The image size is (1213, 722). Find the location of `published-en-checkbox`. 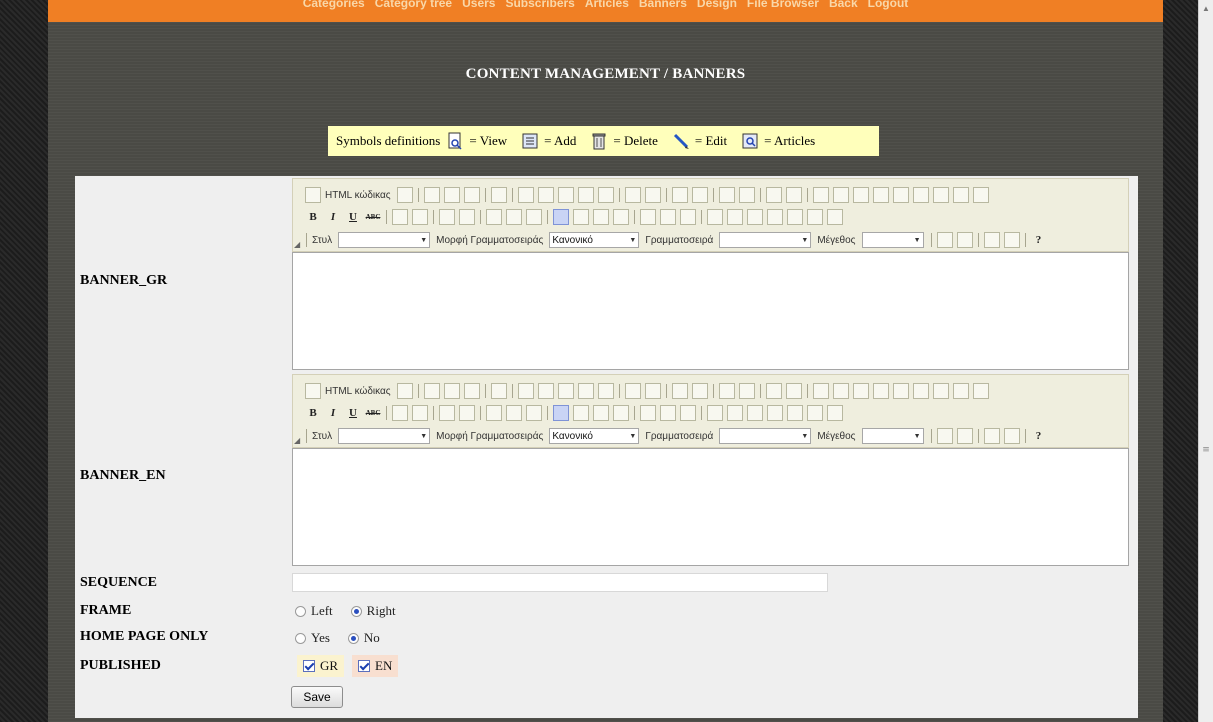

published-en-checkbox is located at coordinates (364, 666).